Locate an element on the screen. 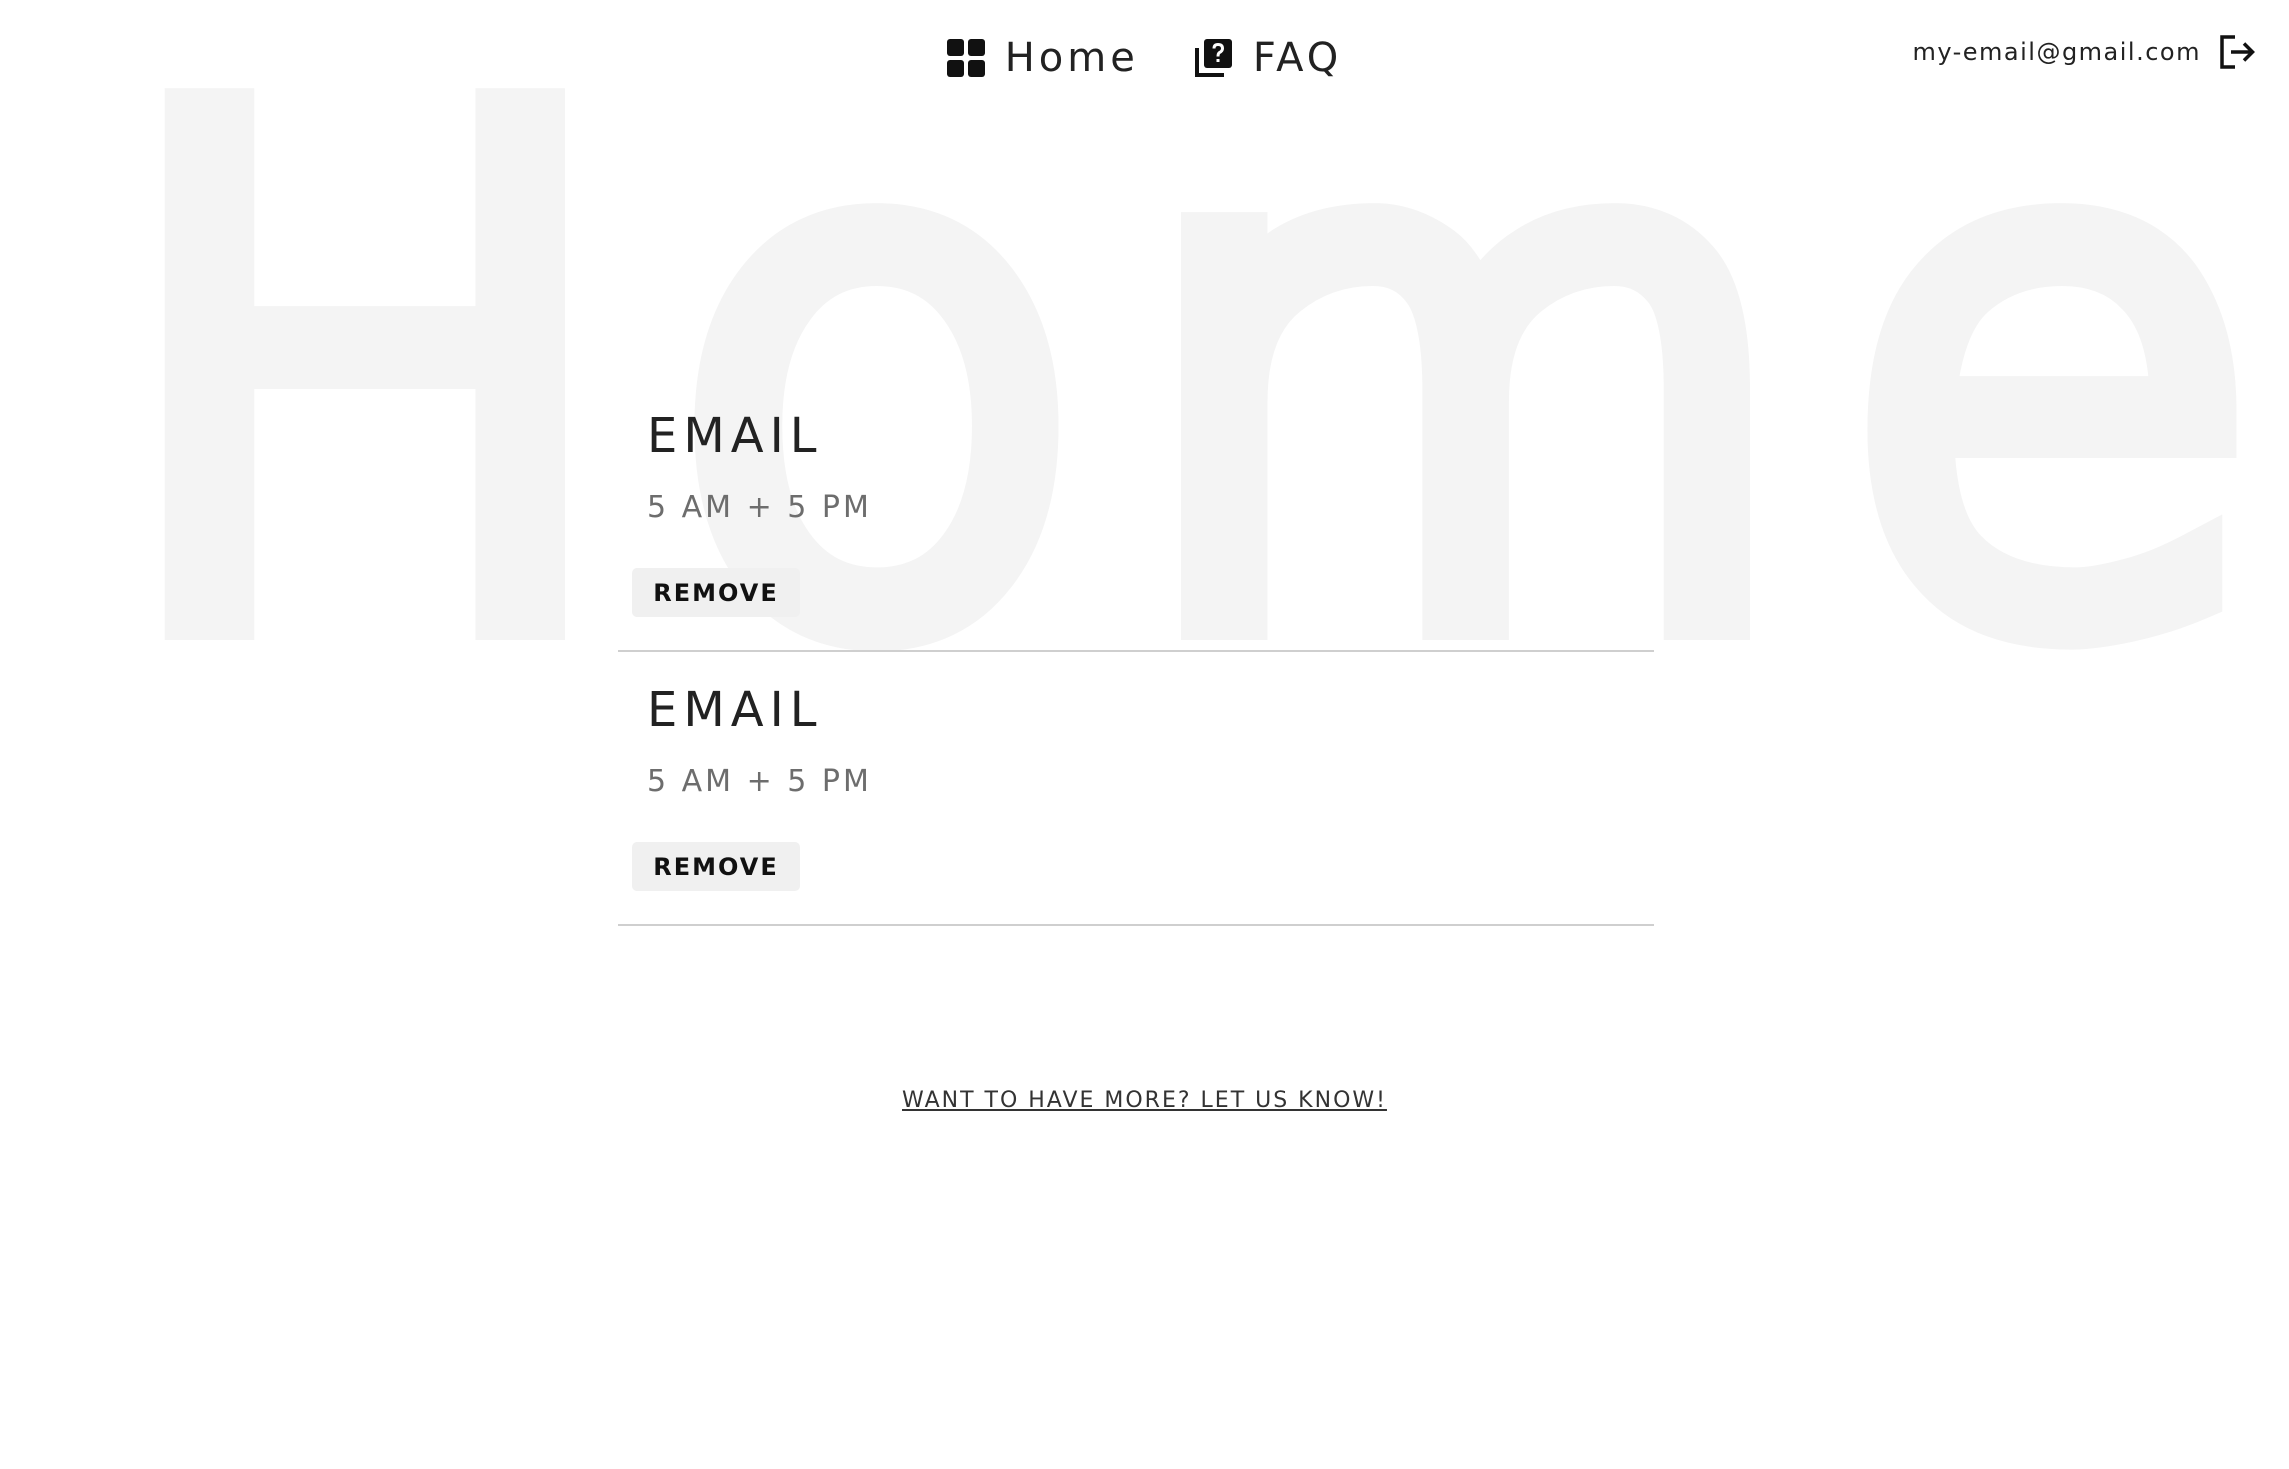 The width and height of the screenshot is (2289, 1469). nav-item-home-label: Home is located at coordinates (1071, 58).